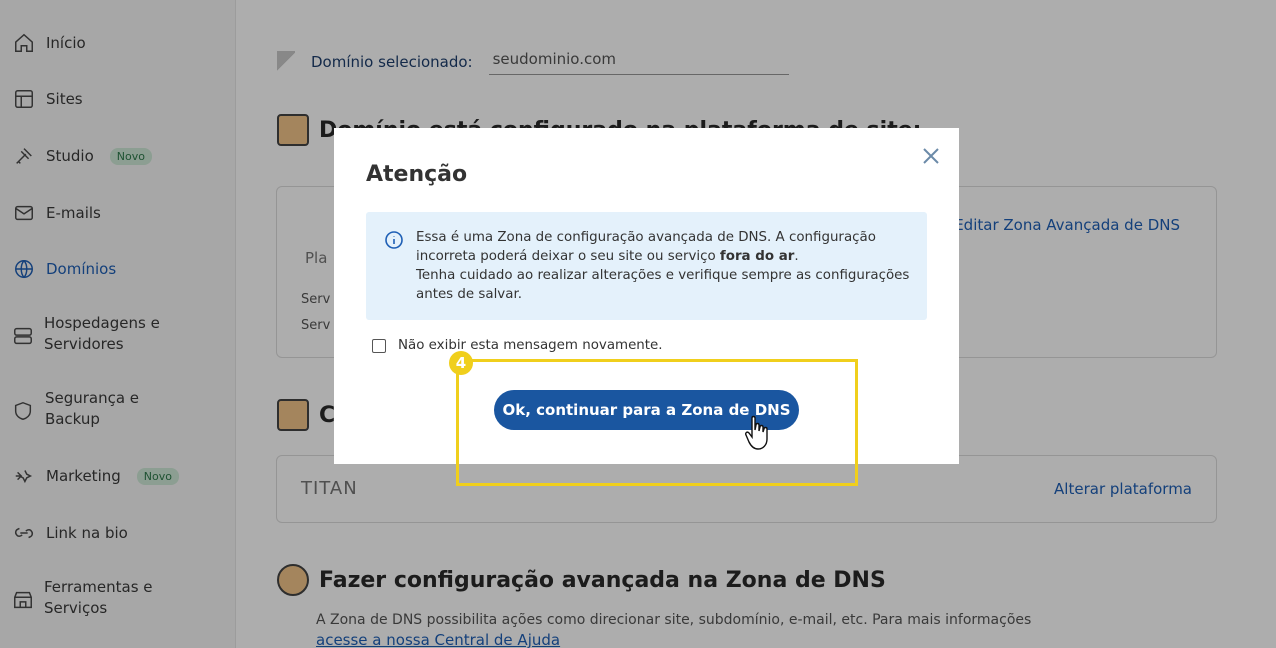 This screenshot has height=648, width=1276. I want to click on info-icon, so click(394, 240).